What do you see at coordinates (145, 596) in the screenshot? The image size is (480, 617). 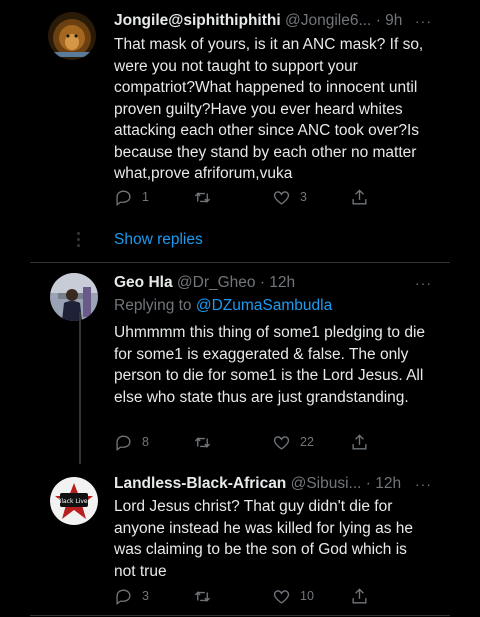 I see `reply-count: 3` at bounding box center [145, 596].